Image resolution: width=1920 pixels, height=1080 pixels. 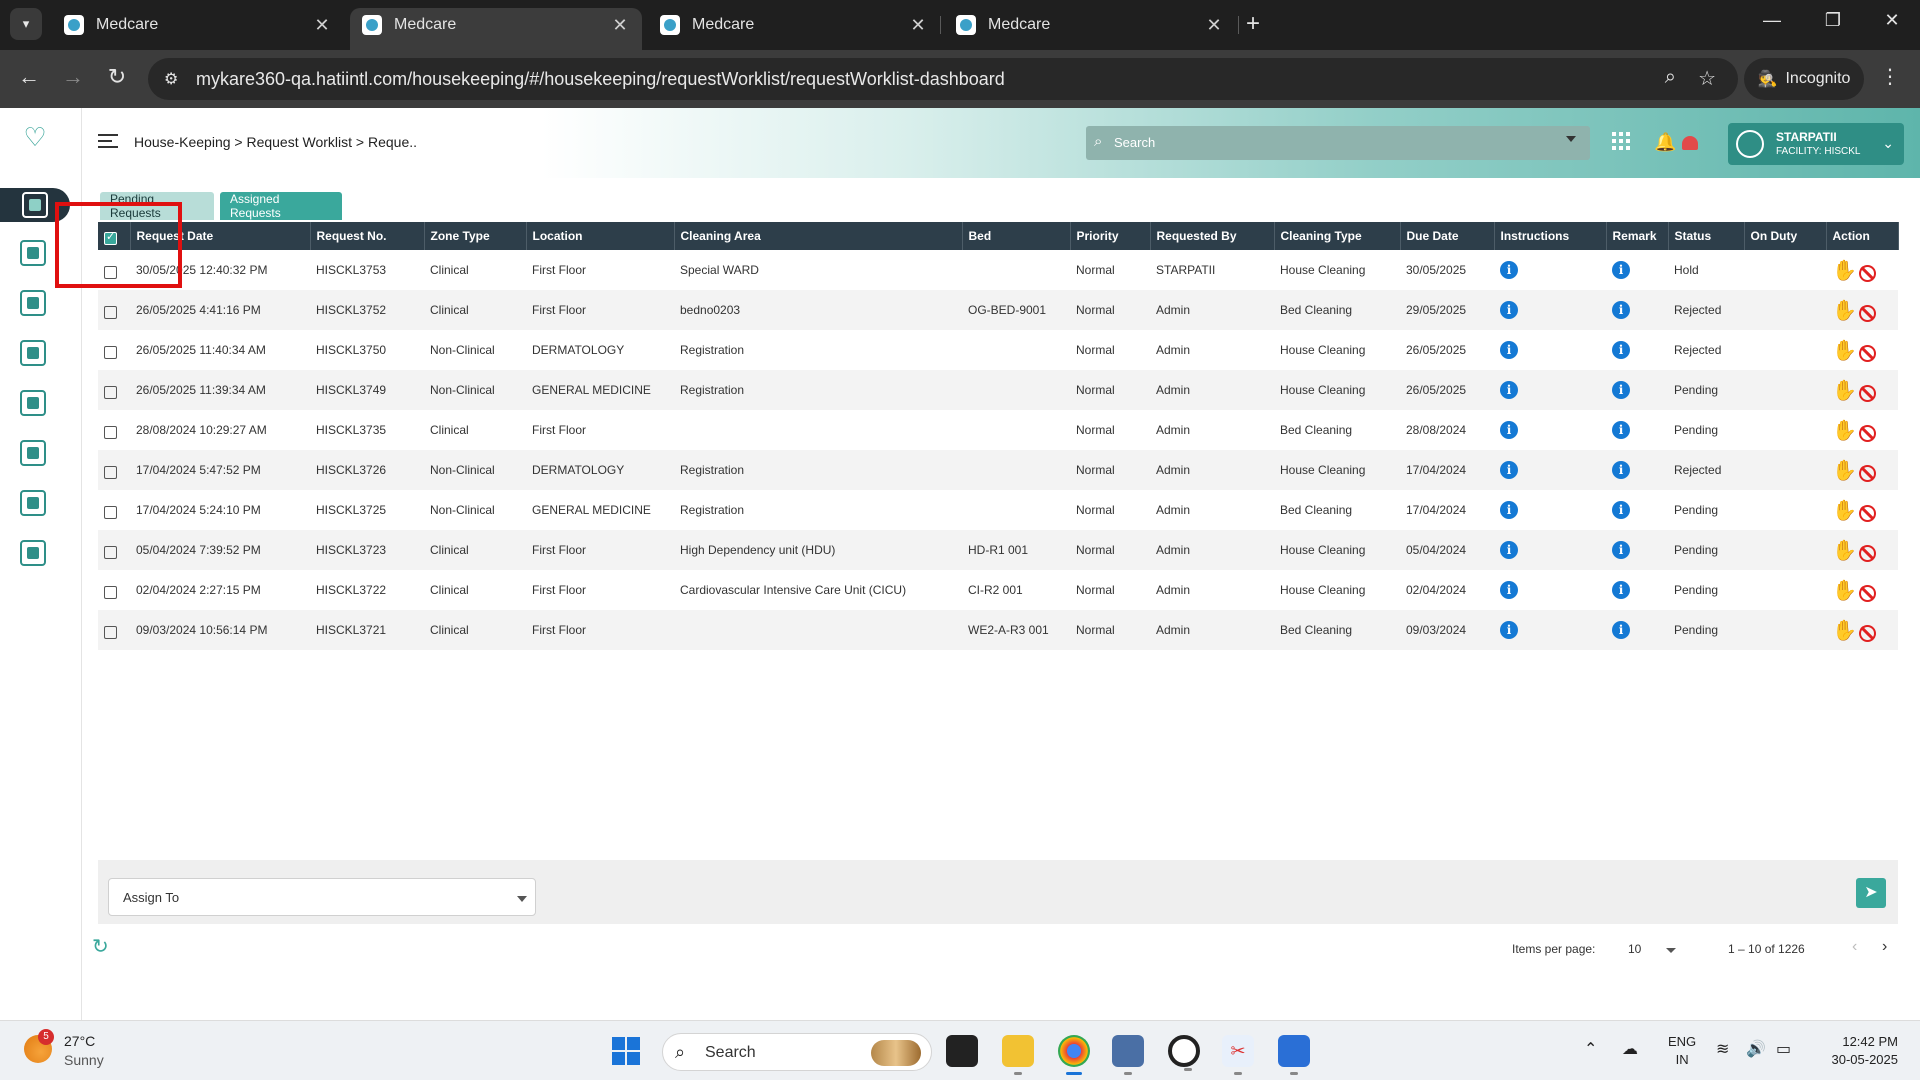 I want to click on col-due-date: Due Date, so click(x=1447, y=236).